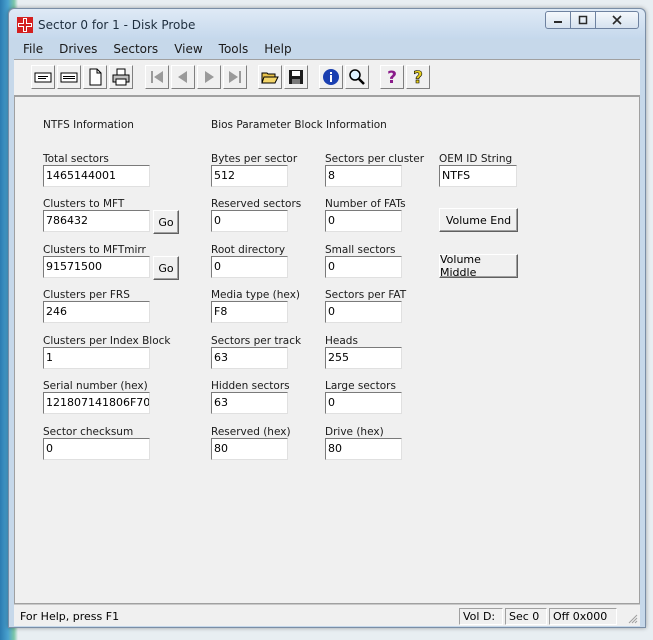 The image size is (653, 640). What do you see at coordinates (32, 49) in the screenshot?
I see `menu-file: File` at bounding box center [32, 49].